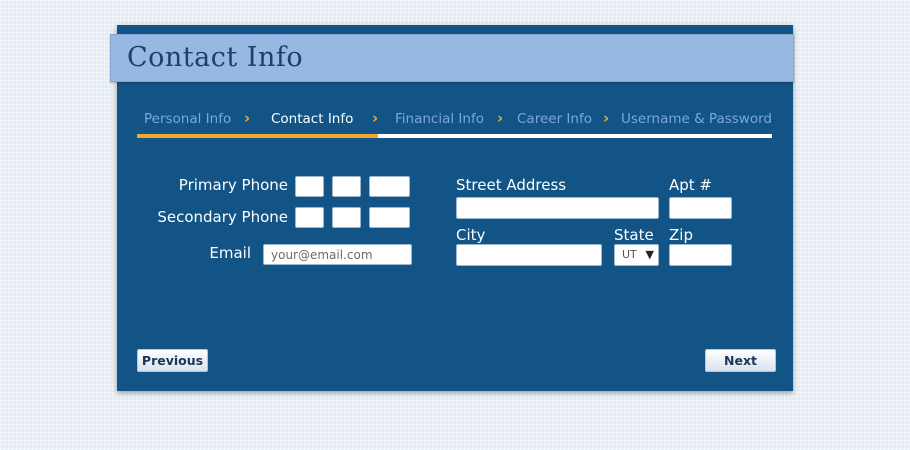  Describe the element at coordinates (452, 58) in the screenshot. I see `header-banner: Contact Info` at that location.